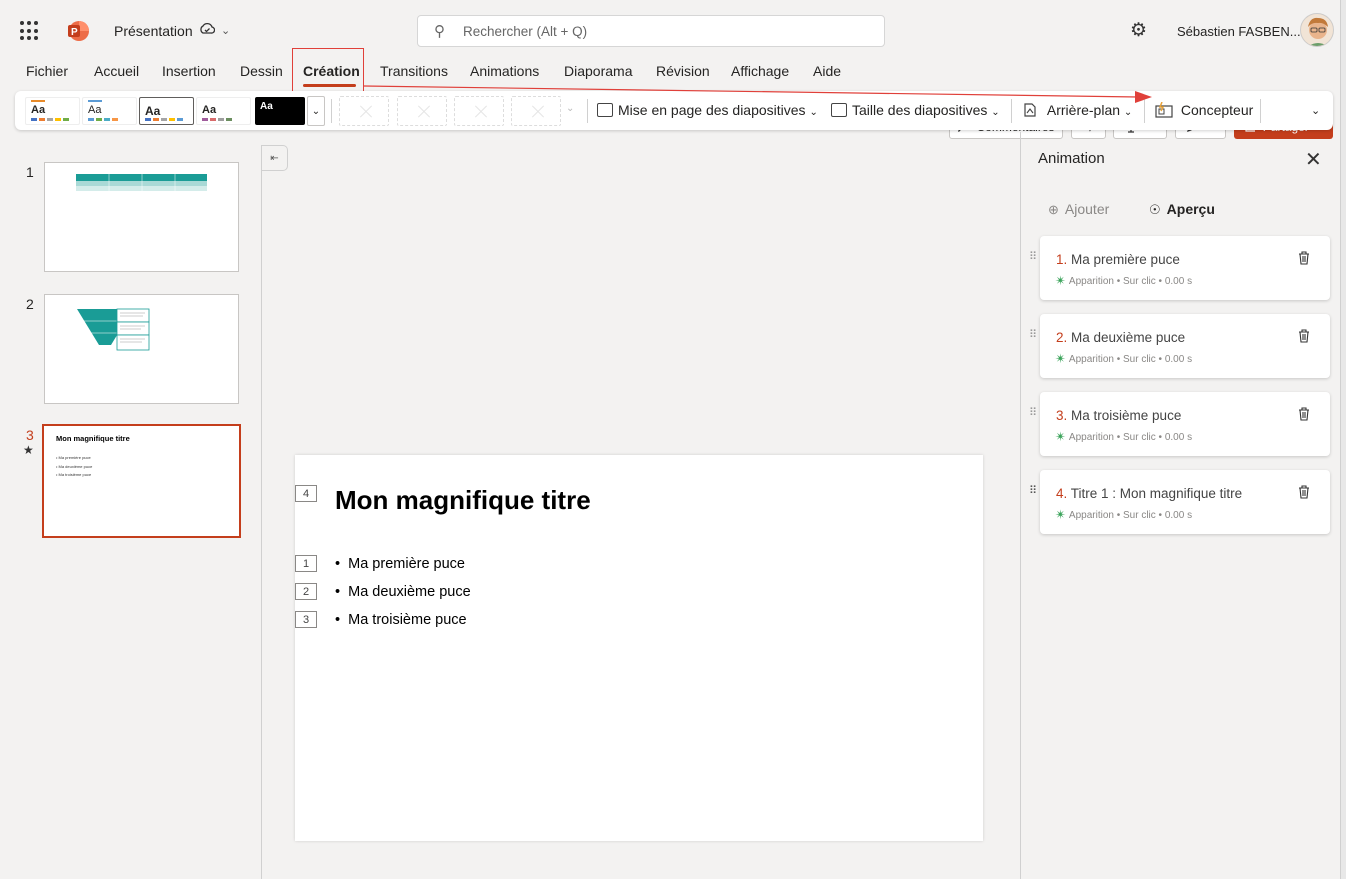  What do you see at coordinates (760, 71) in the screenshot?
I see `tab-affichage: Affichage` at bounding box center [760, 71].